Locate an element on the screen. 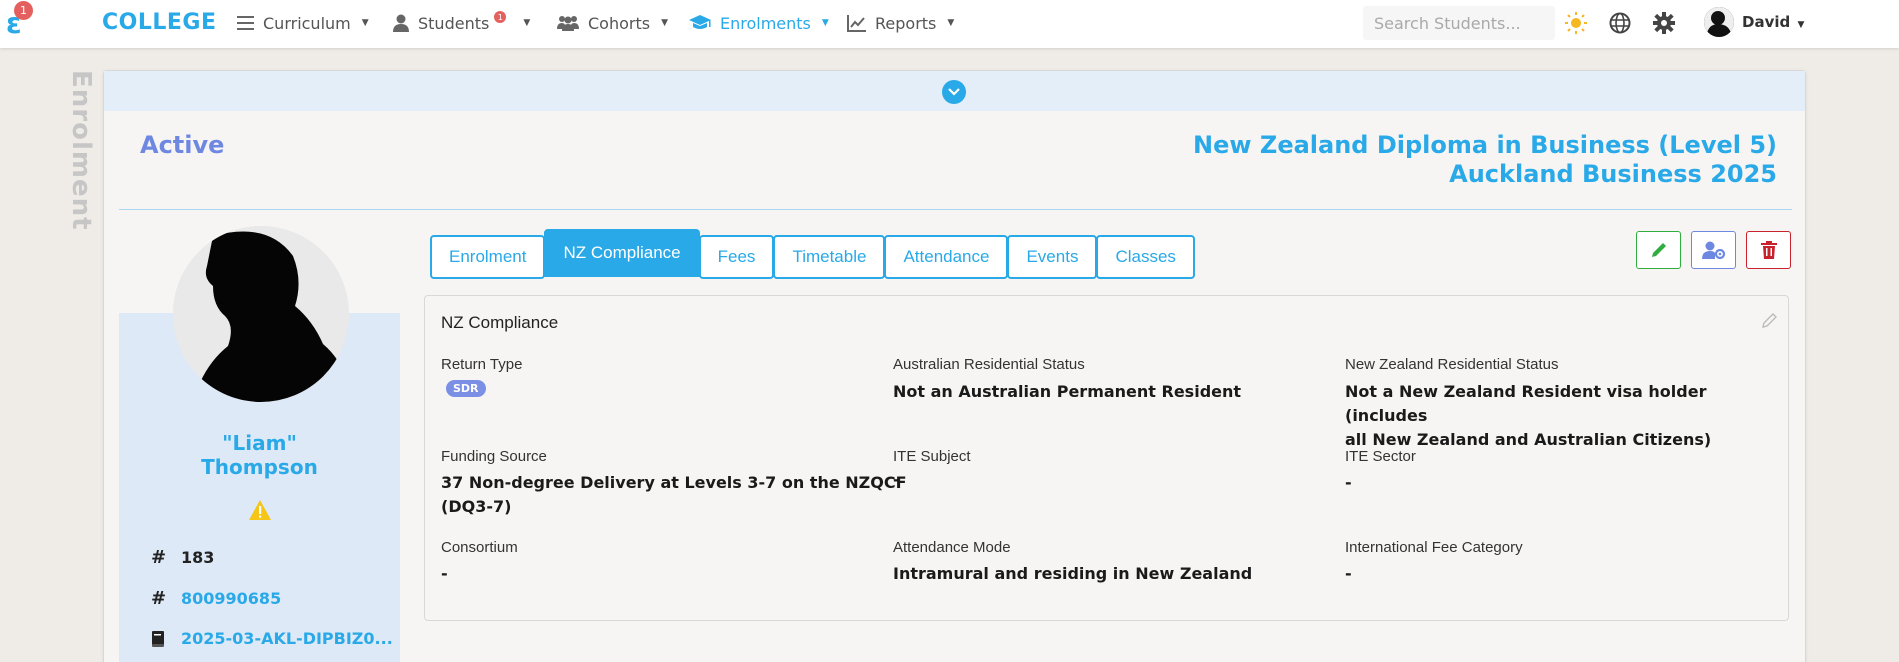 The height and width of the screenshot is (662, 1899). user-cog-icon is located at coordinates (1713, 250).